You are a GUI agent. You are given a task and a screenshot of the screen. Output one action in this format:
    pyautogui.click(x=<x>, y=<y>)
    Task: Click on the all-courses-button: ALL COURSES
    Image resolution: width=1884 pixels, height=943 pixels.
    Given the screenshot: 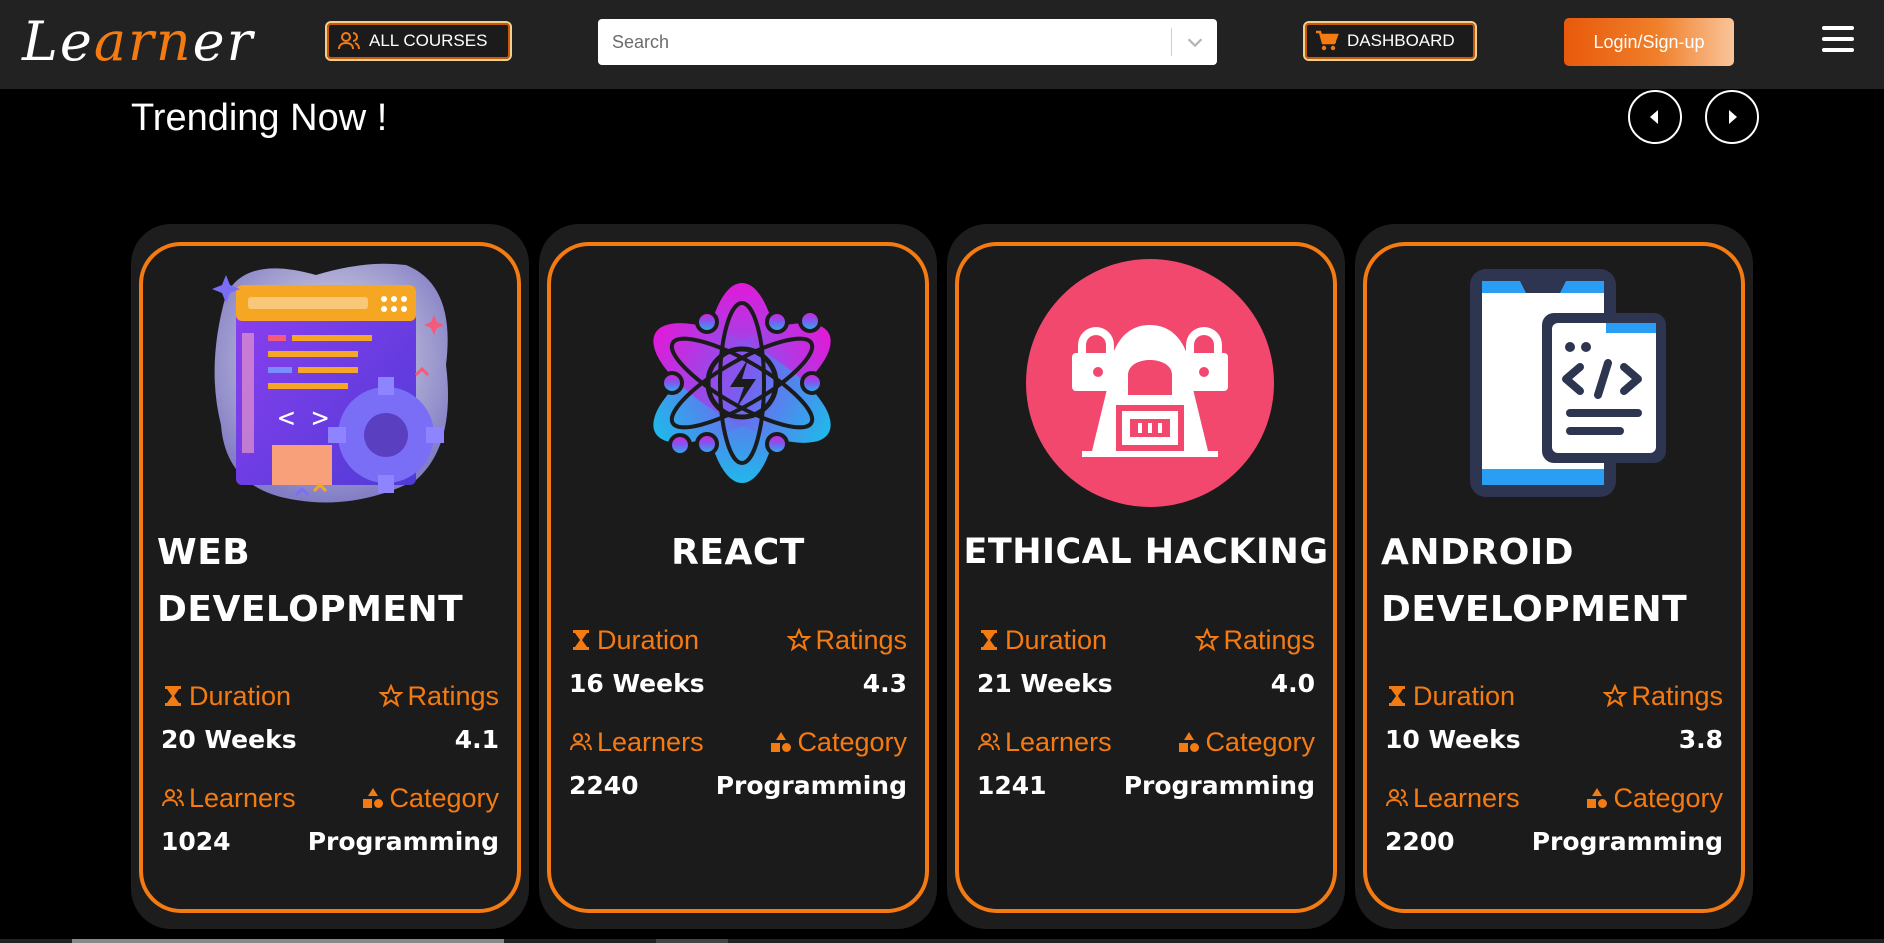 What is the action you would take?
    pyautogui.click(x=418, y=41)
    